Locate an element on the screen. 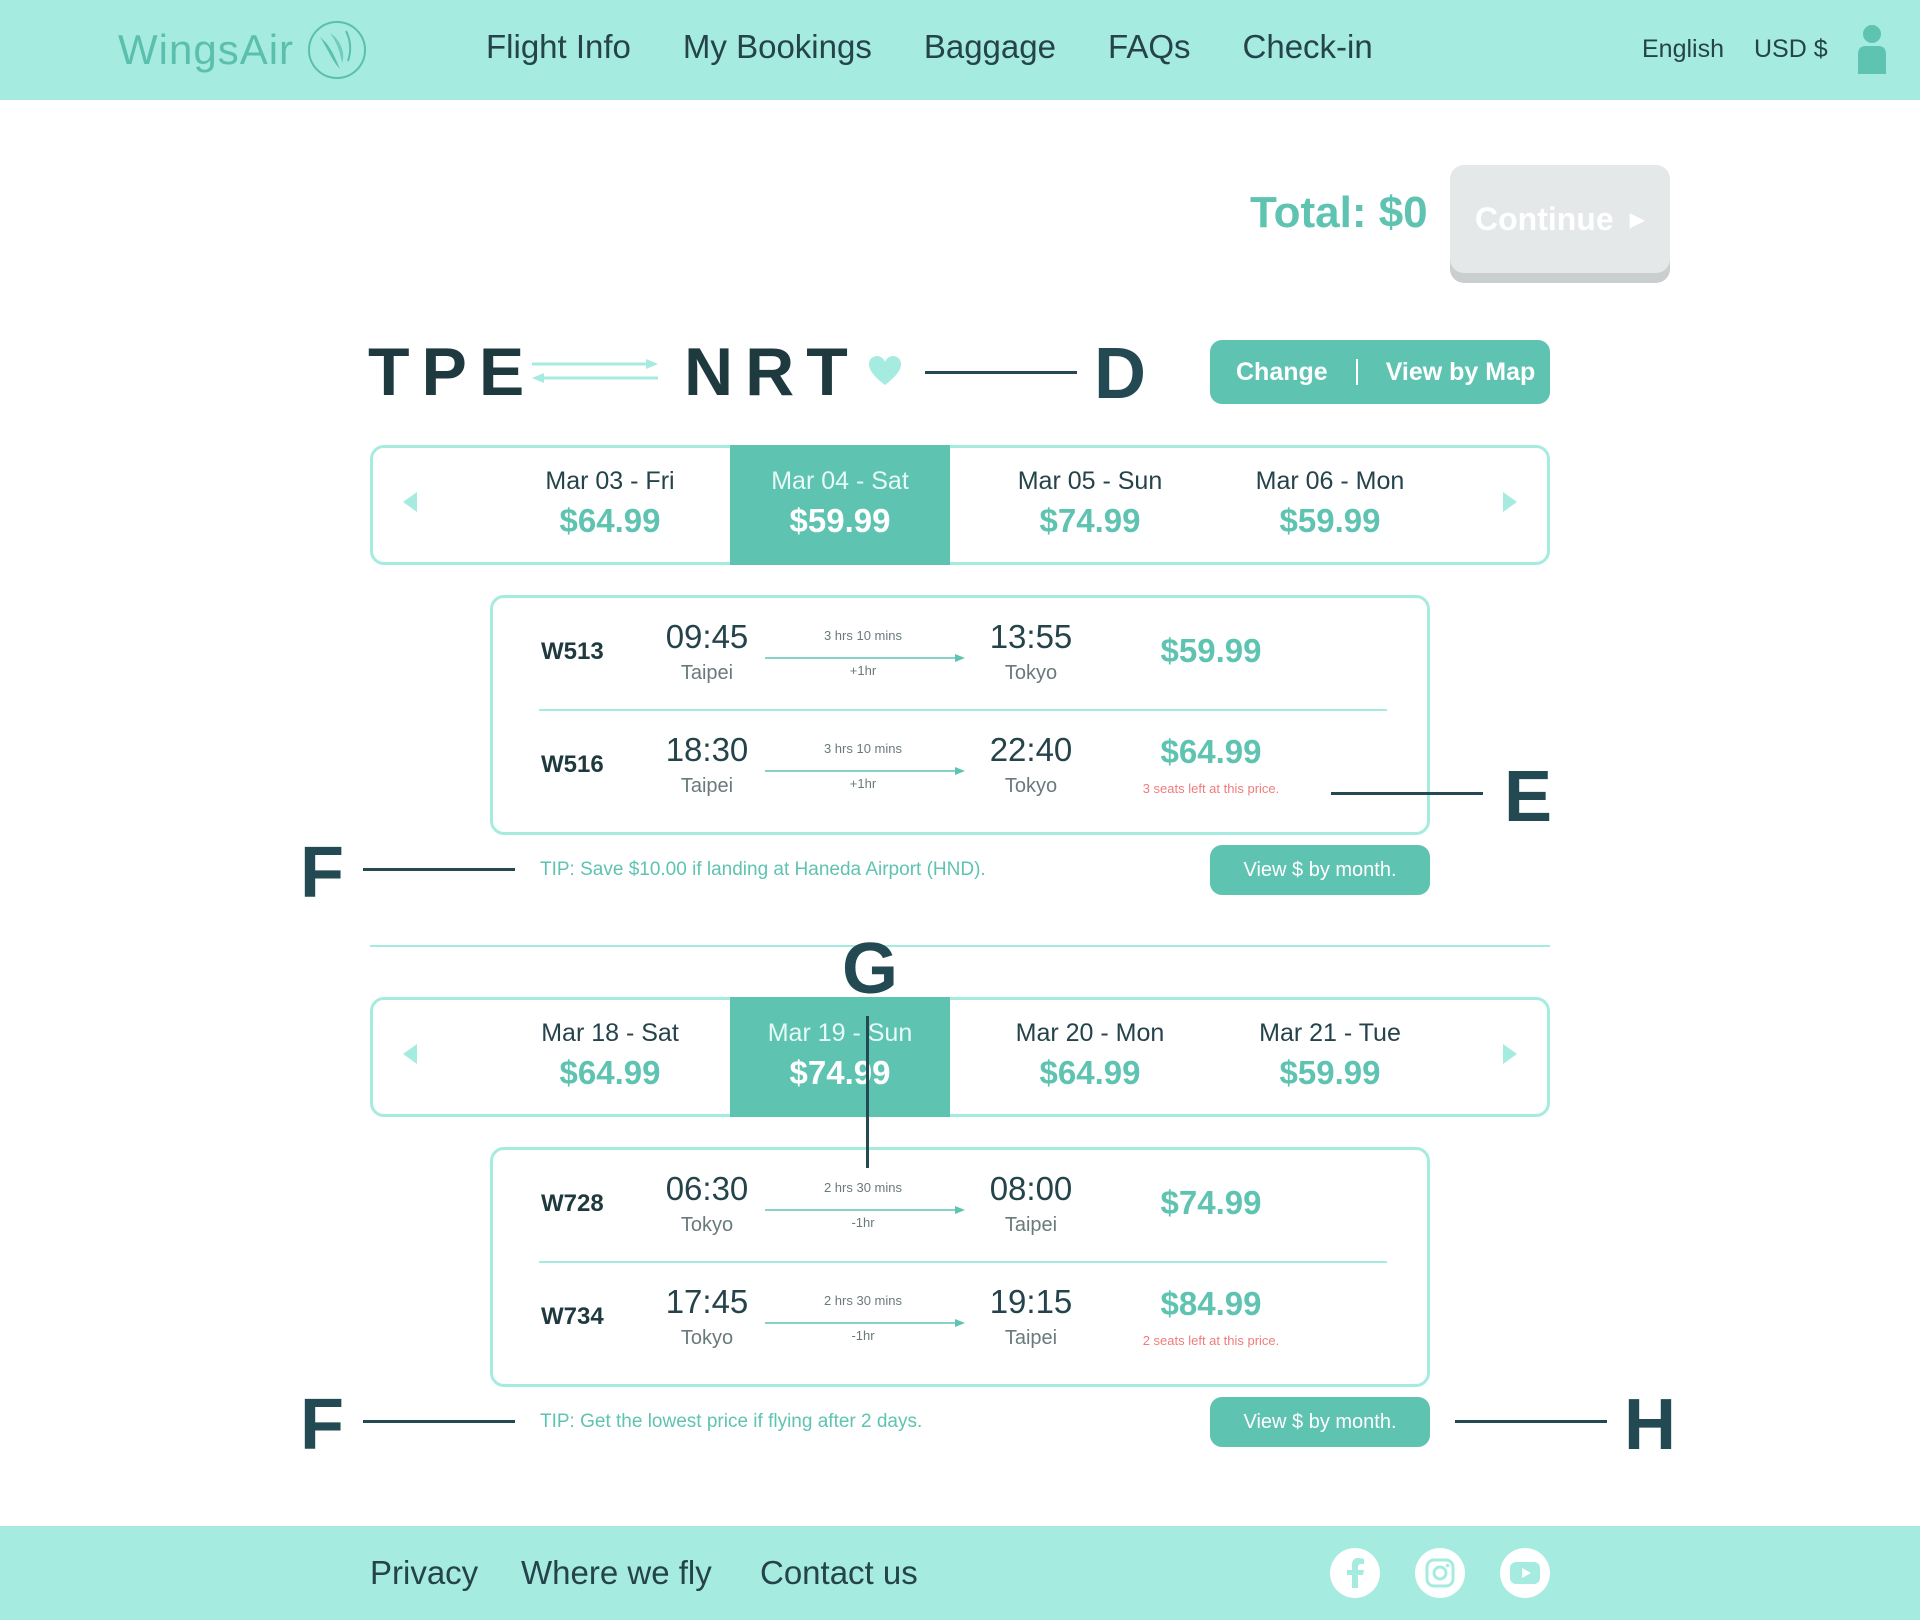 This screenshot has height=1620, width=1920. change-button: Change is located at coordinates (1282, 372).